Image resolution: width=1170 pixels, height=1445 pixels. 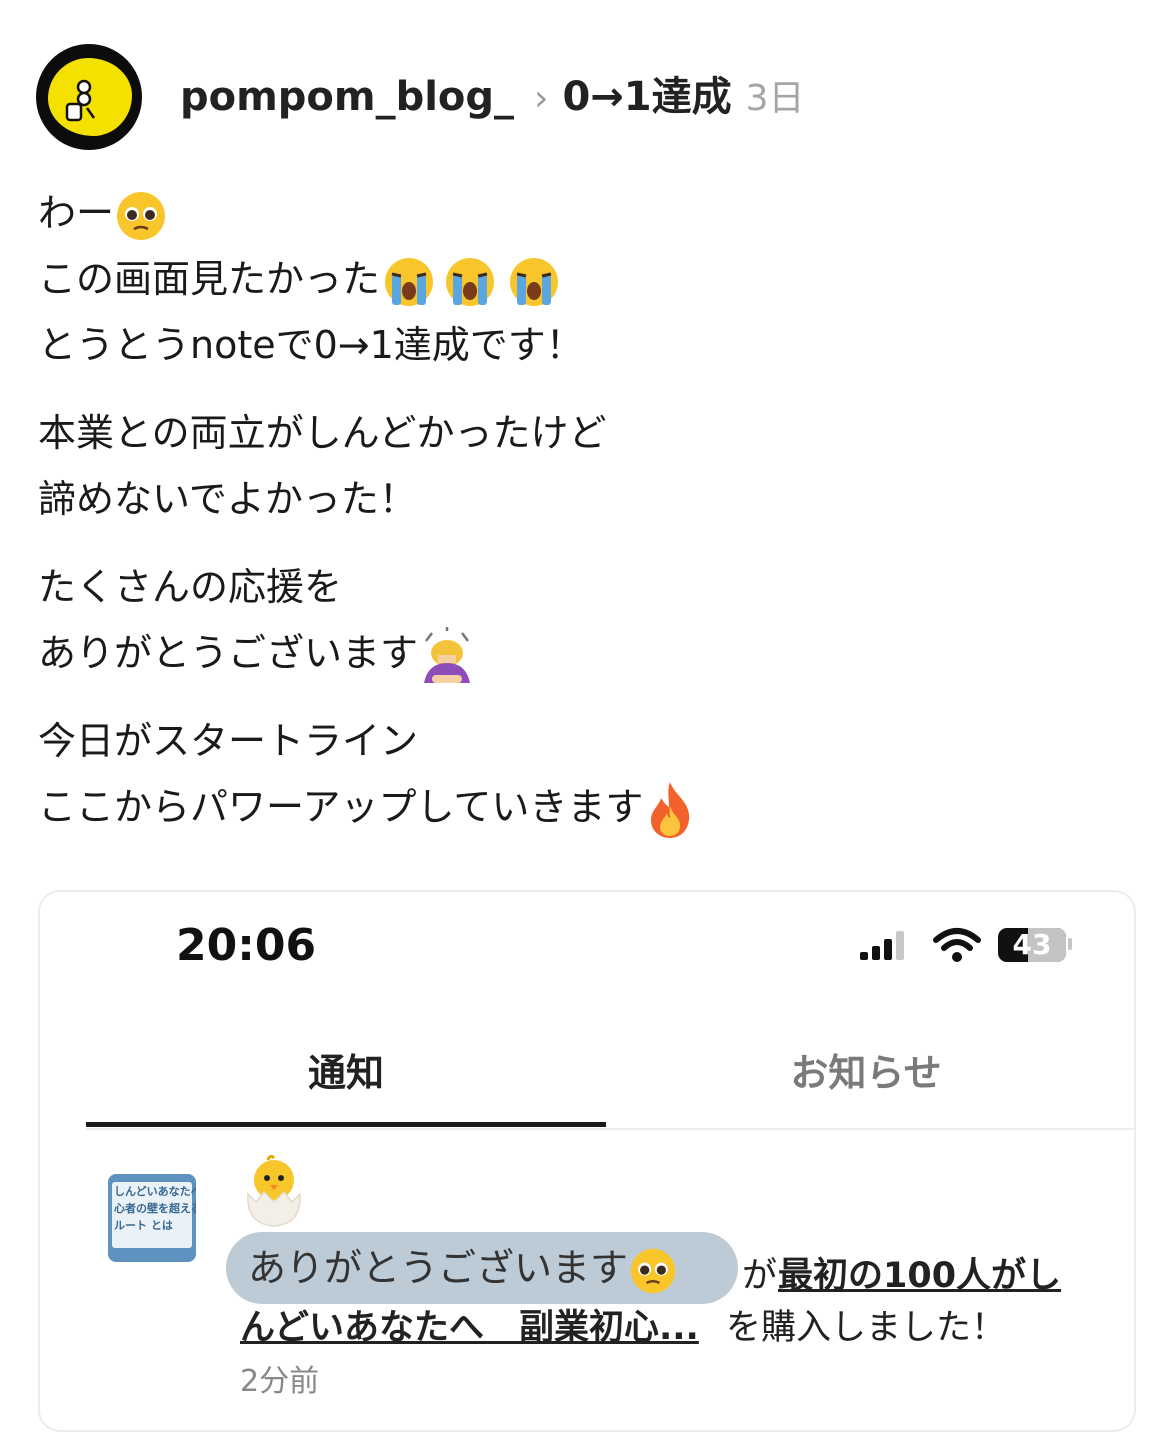 What do you see at coordinates (588, 807) in the screenshot?
I see `post-line: ここからパワーアップしていきます` at bounding box center [588, 807].